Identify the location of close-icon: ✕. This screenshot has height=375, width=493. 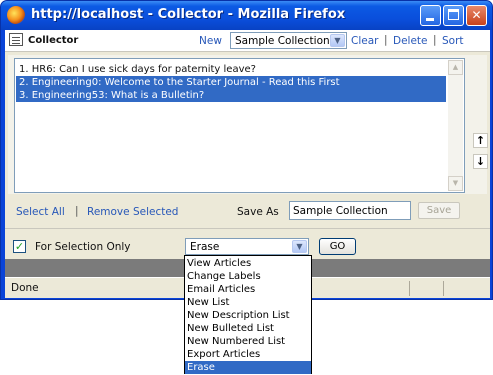
(476, 15).